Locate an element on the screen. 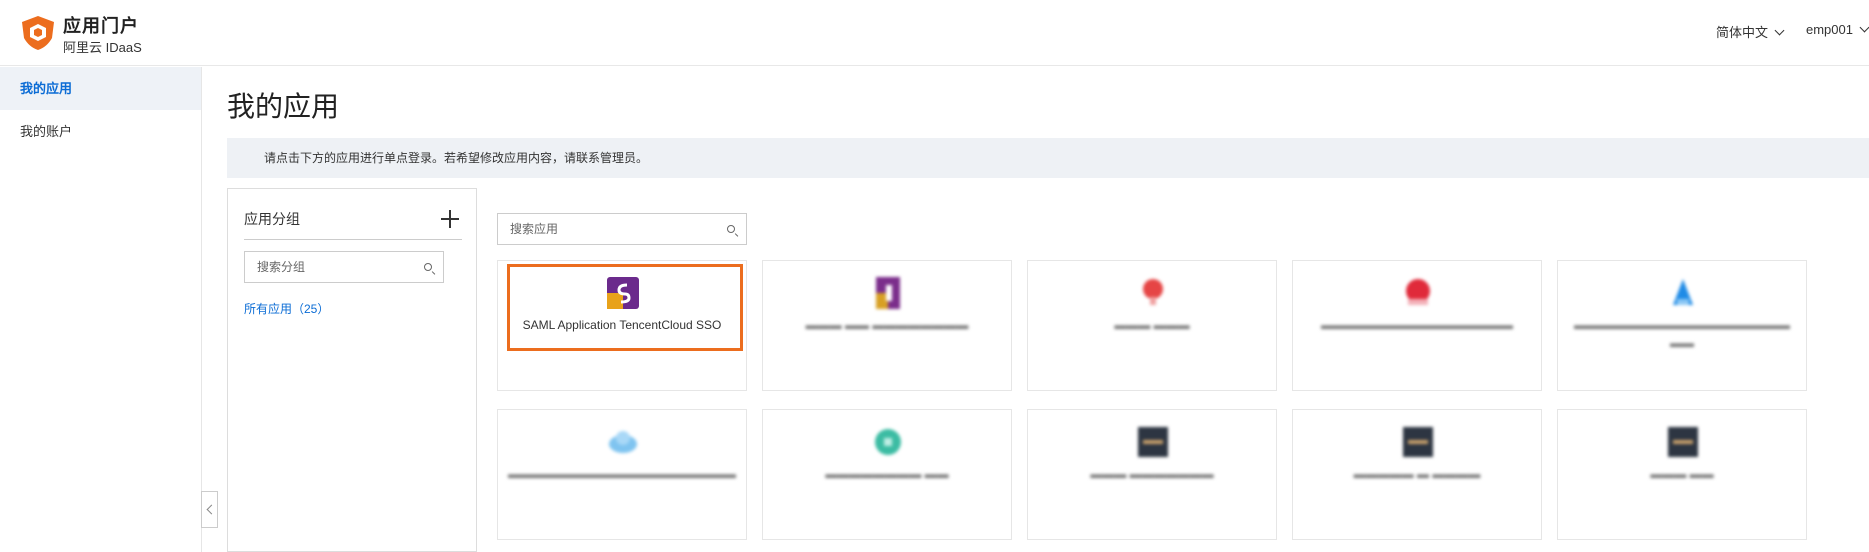  app-portal-subtitle: 阿里云 IDaaS is located at coordinates (102, 47).